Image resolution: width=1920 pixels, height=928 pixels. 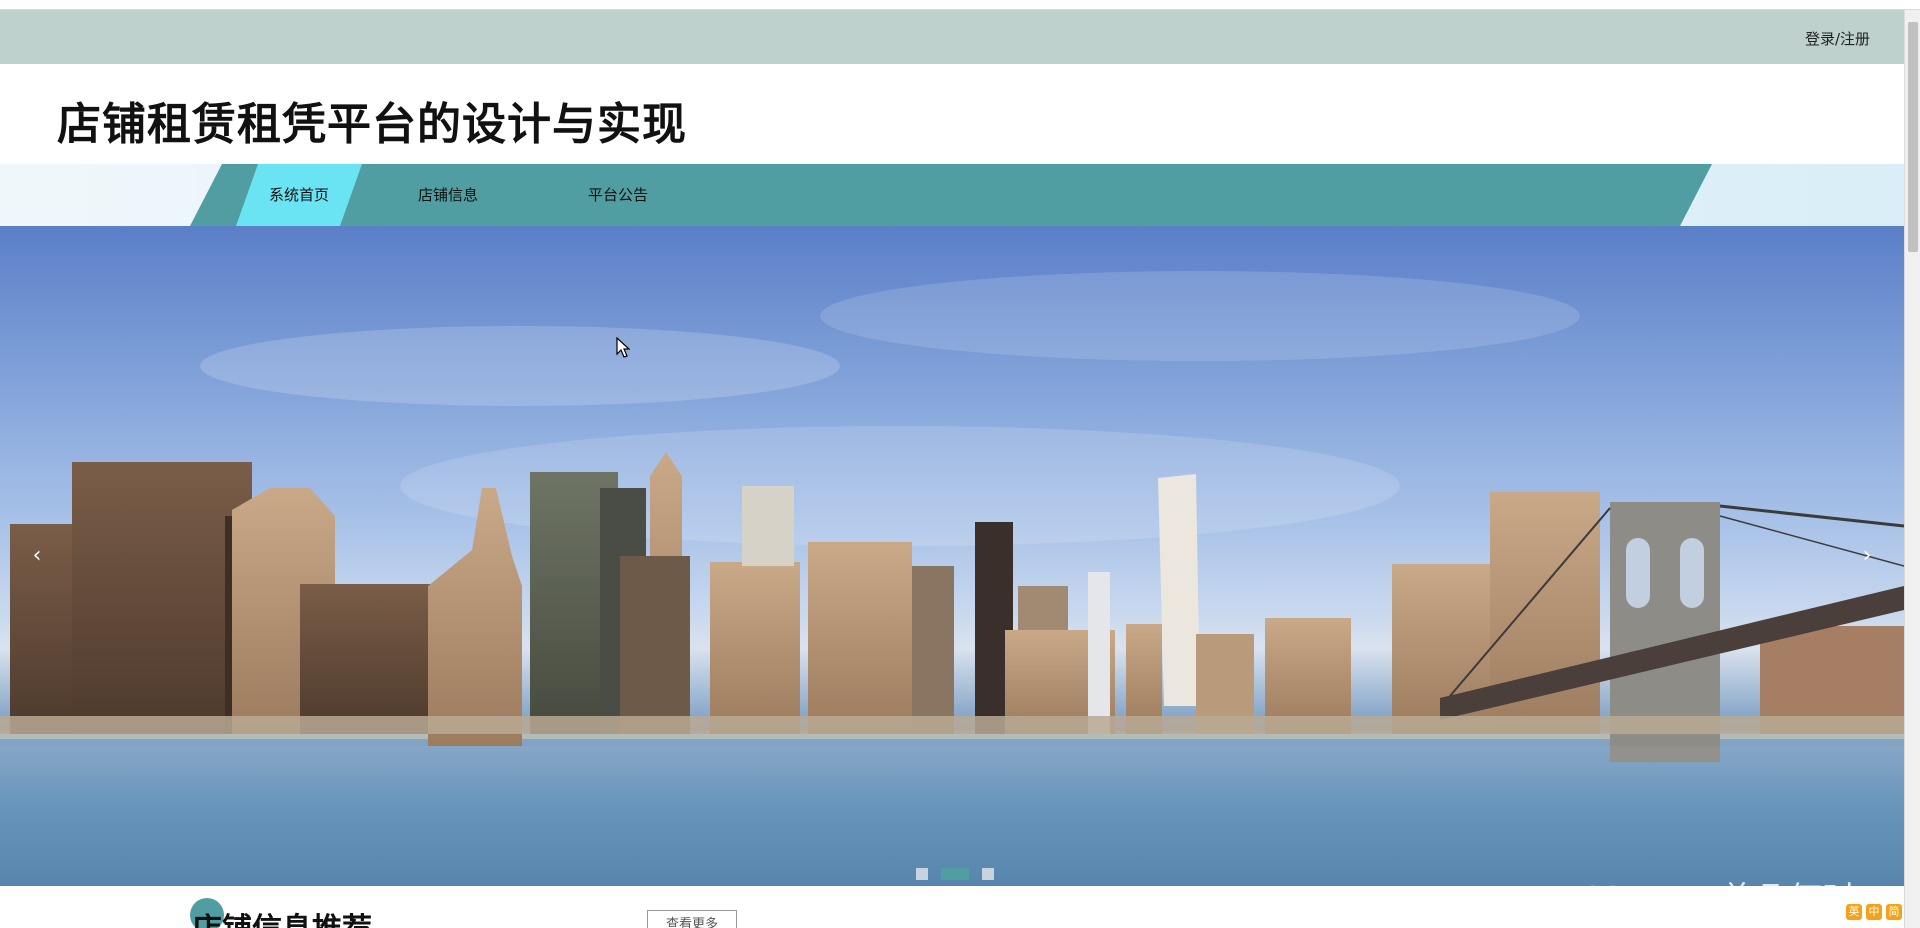 What do you see at coordinates (960, 5) in the screenshot?
I see `window-top-edge` at bounding box center [960, 5].